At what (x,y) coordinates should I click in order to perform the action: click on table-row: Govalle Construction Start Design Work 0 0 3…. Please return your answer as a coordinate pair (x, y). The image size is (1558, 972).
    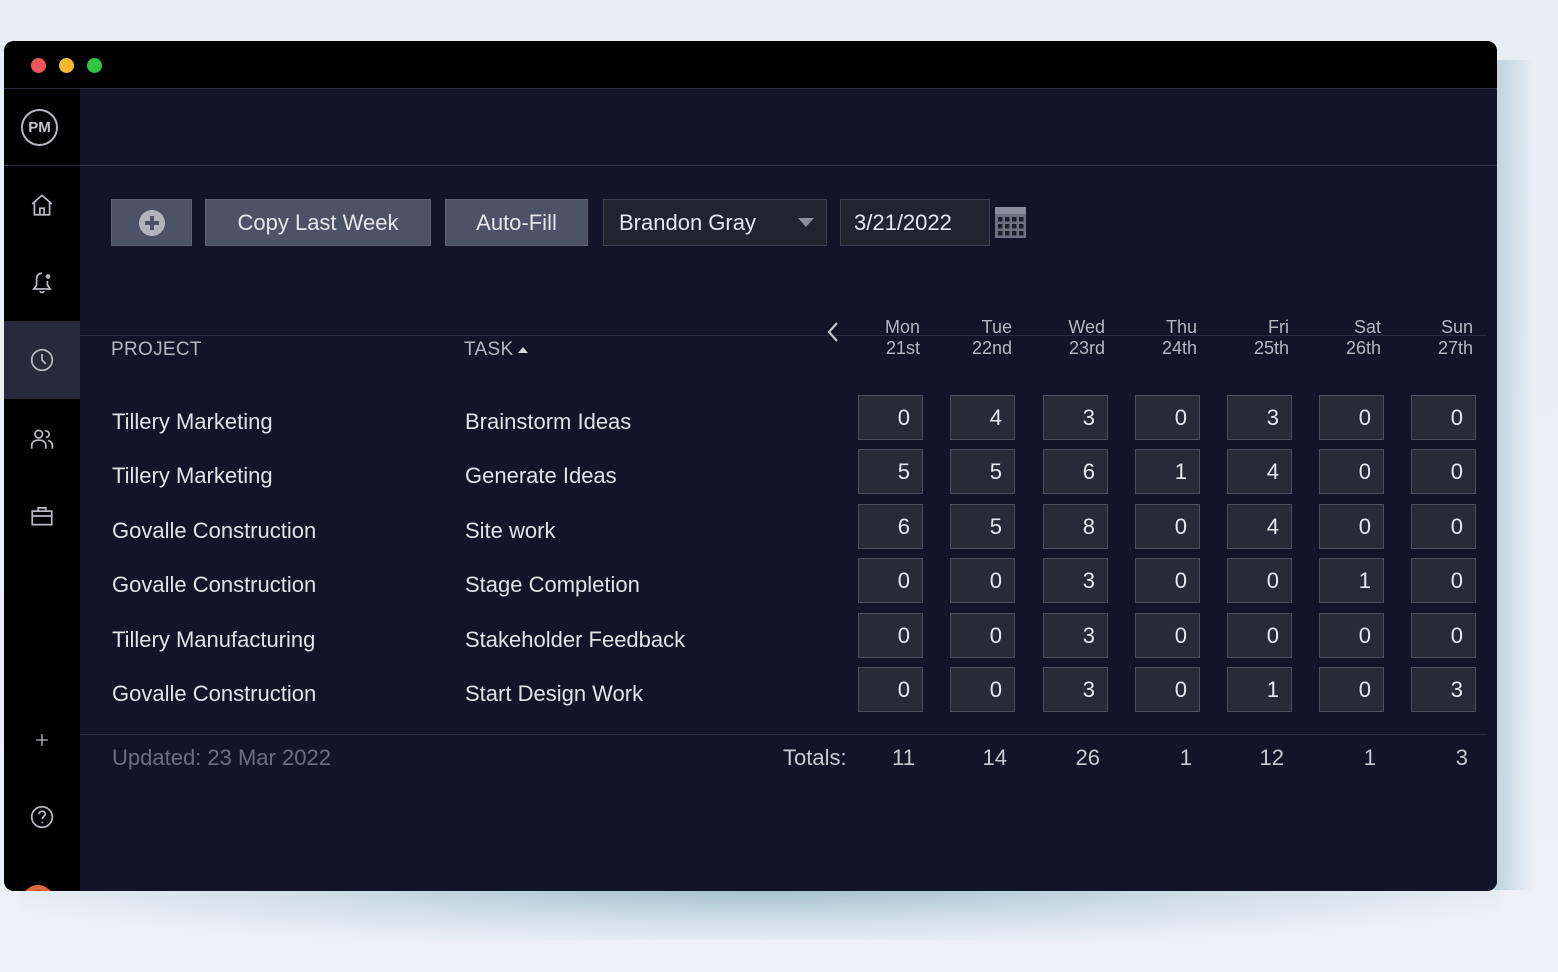
    Looking at the image, I should click on (788, 694).